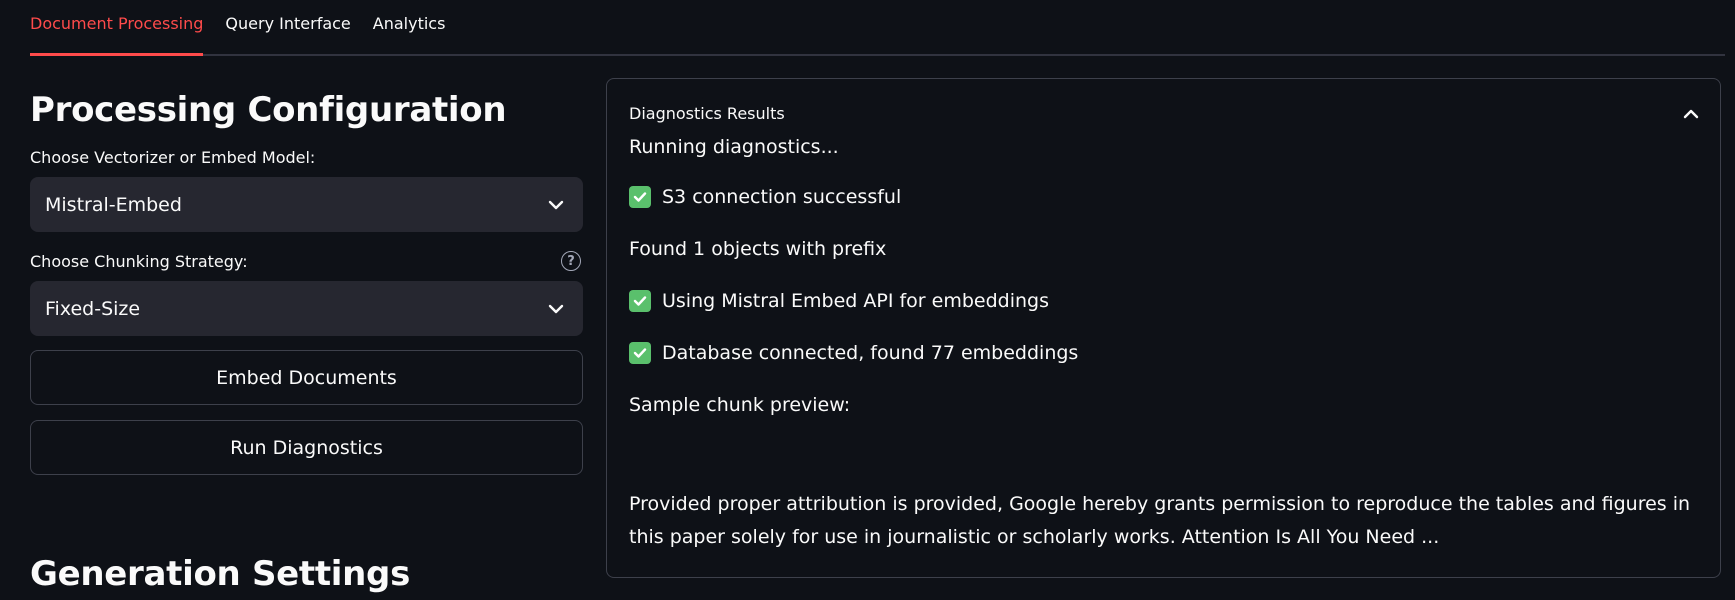 This screenshot has width=1735, height=600. Describe the element at coordinates (409, 27) in the screenshot. I see `tab-analytics: Analytics` at that location.